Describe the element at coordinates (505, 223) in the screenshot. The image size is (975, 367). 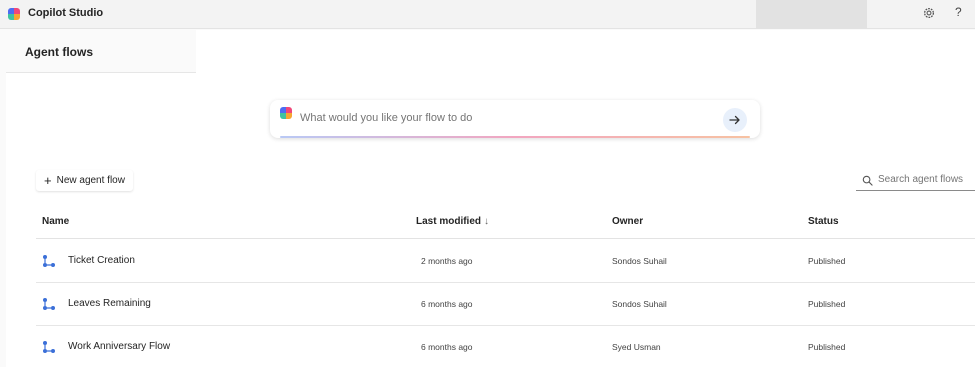
I see `table-header: Name Last modified ↓ Owner Status` at that location.